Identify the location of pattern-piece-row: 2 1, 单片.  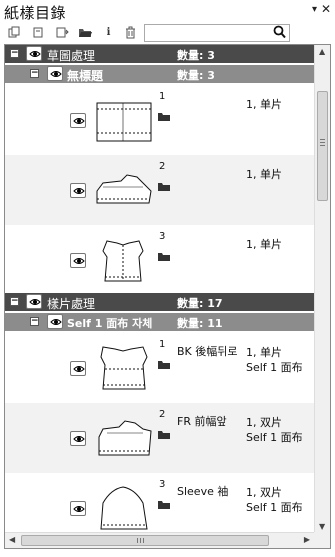
(159, 190).